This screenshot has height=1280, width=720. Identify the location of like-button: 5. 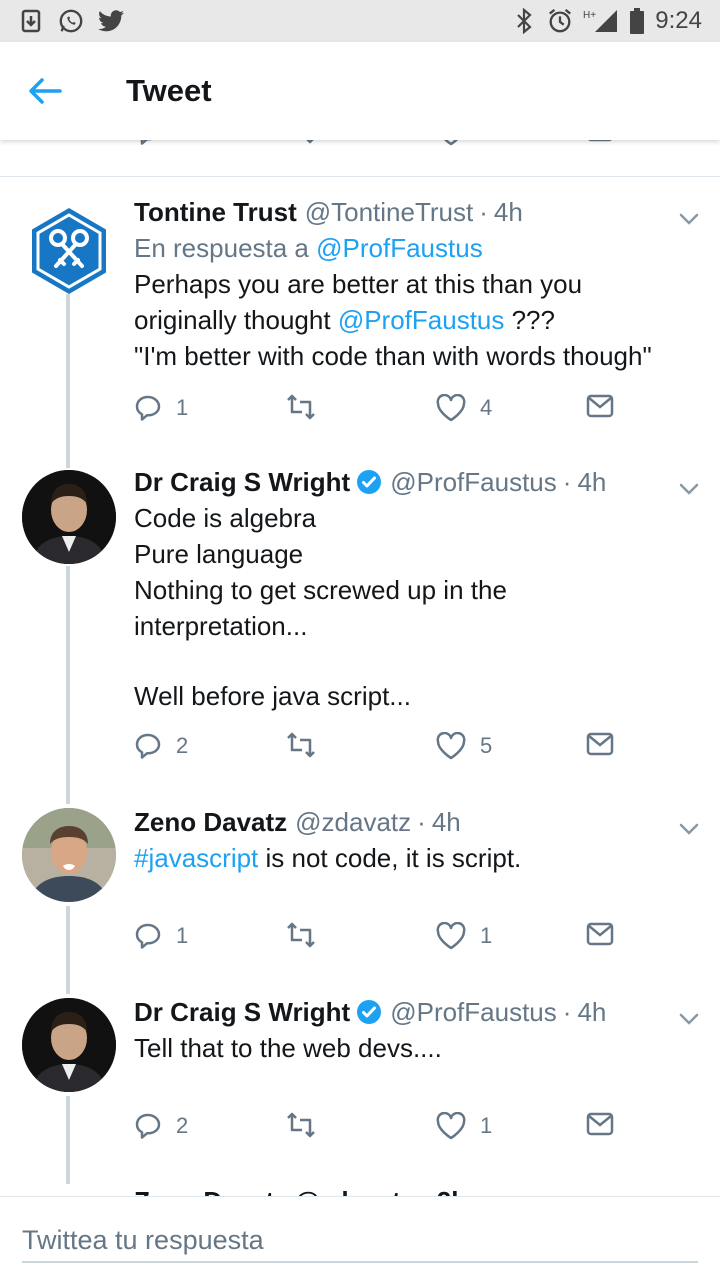
(464, 746).